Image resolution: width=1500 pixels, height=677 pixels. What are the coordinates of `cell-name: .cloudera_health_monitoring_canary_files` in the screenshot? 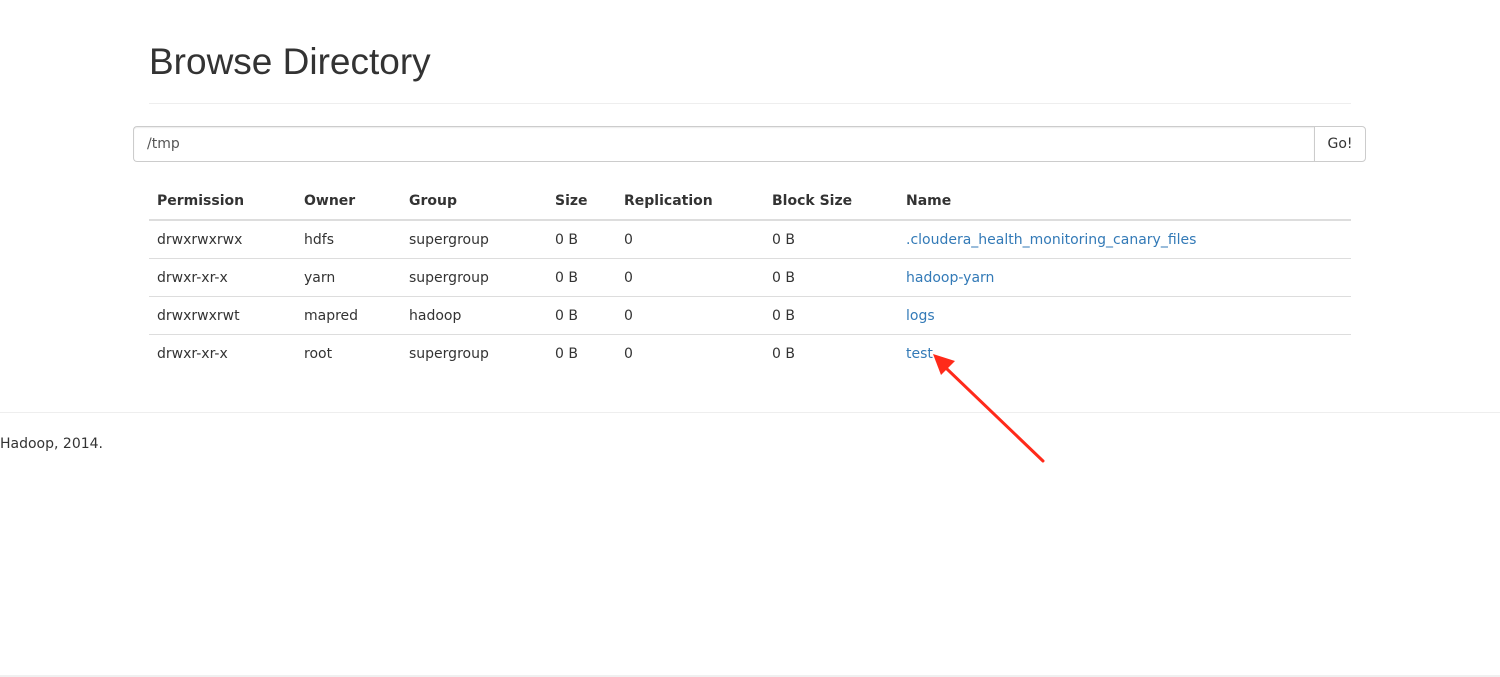 It's located at (1124, 239).